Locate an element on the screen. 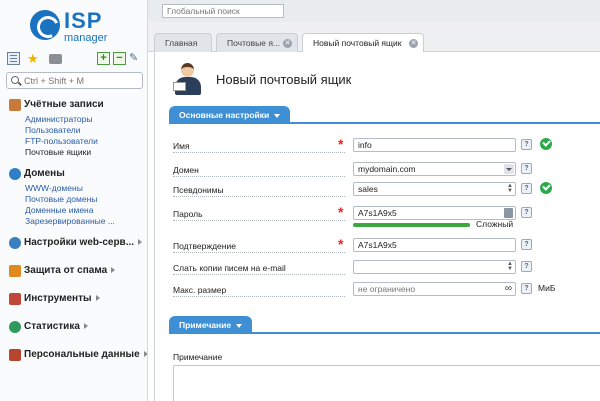 The width and height of the screenshot is (600, 401). confirm-password-input: A7s1A9x5 is located at coordinates (434, 245).